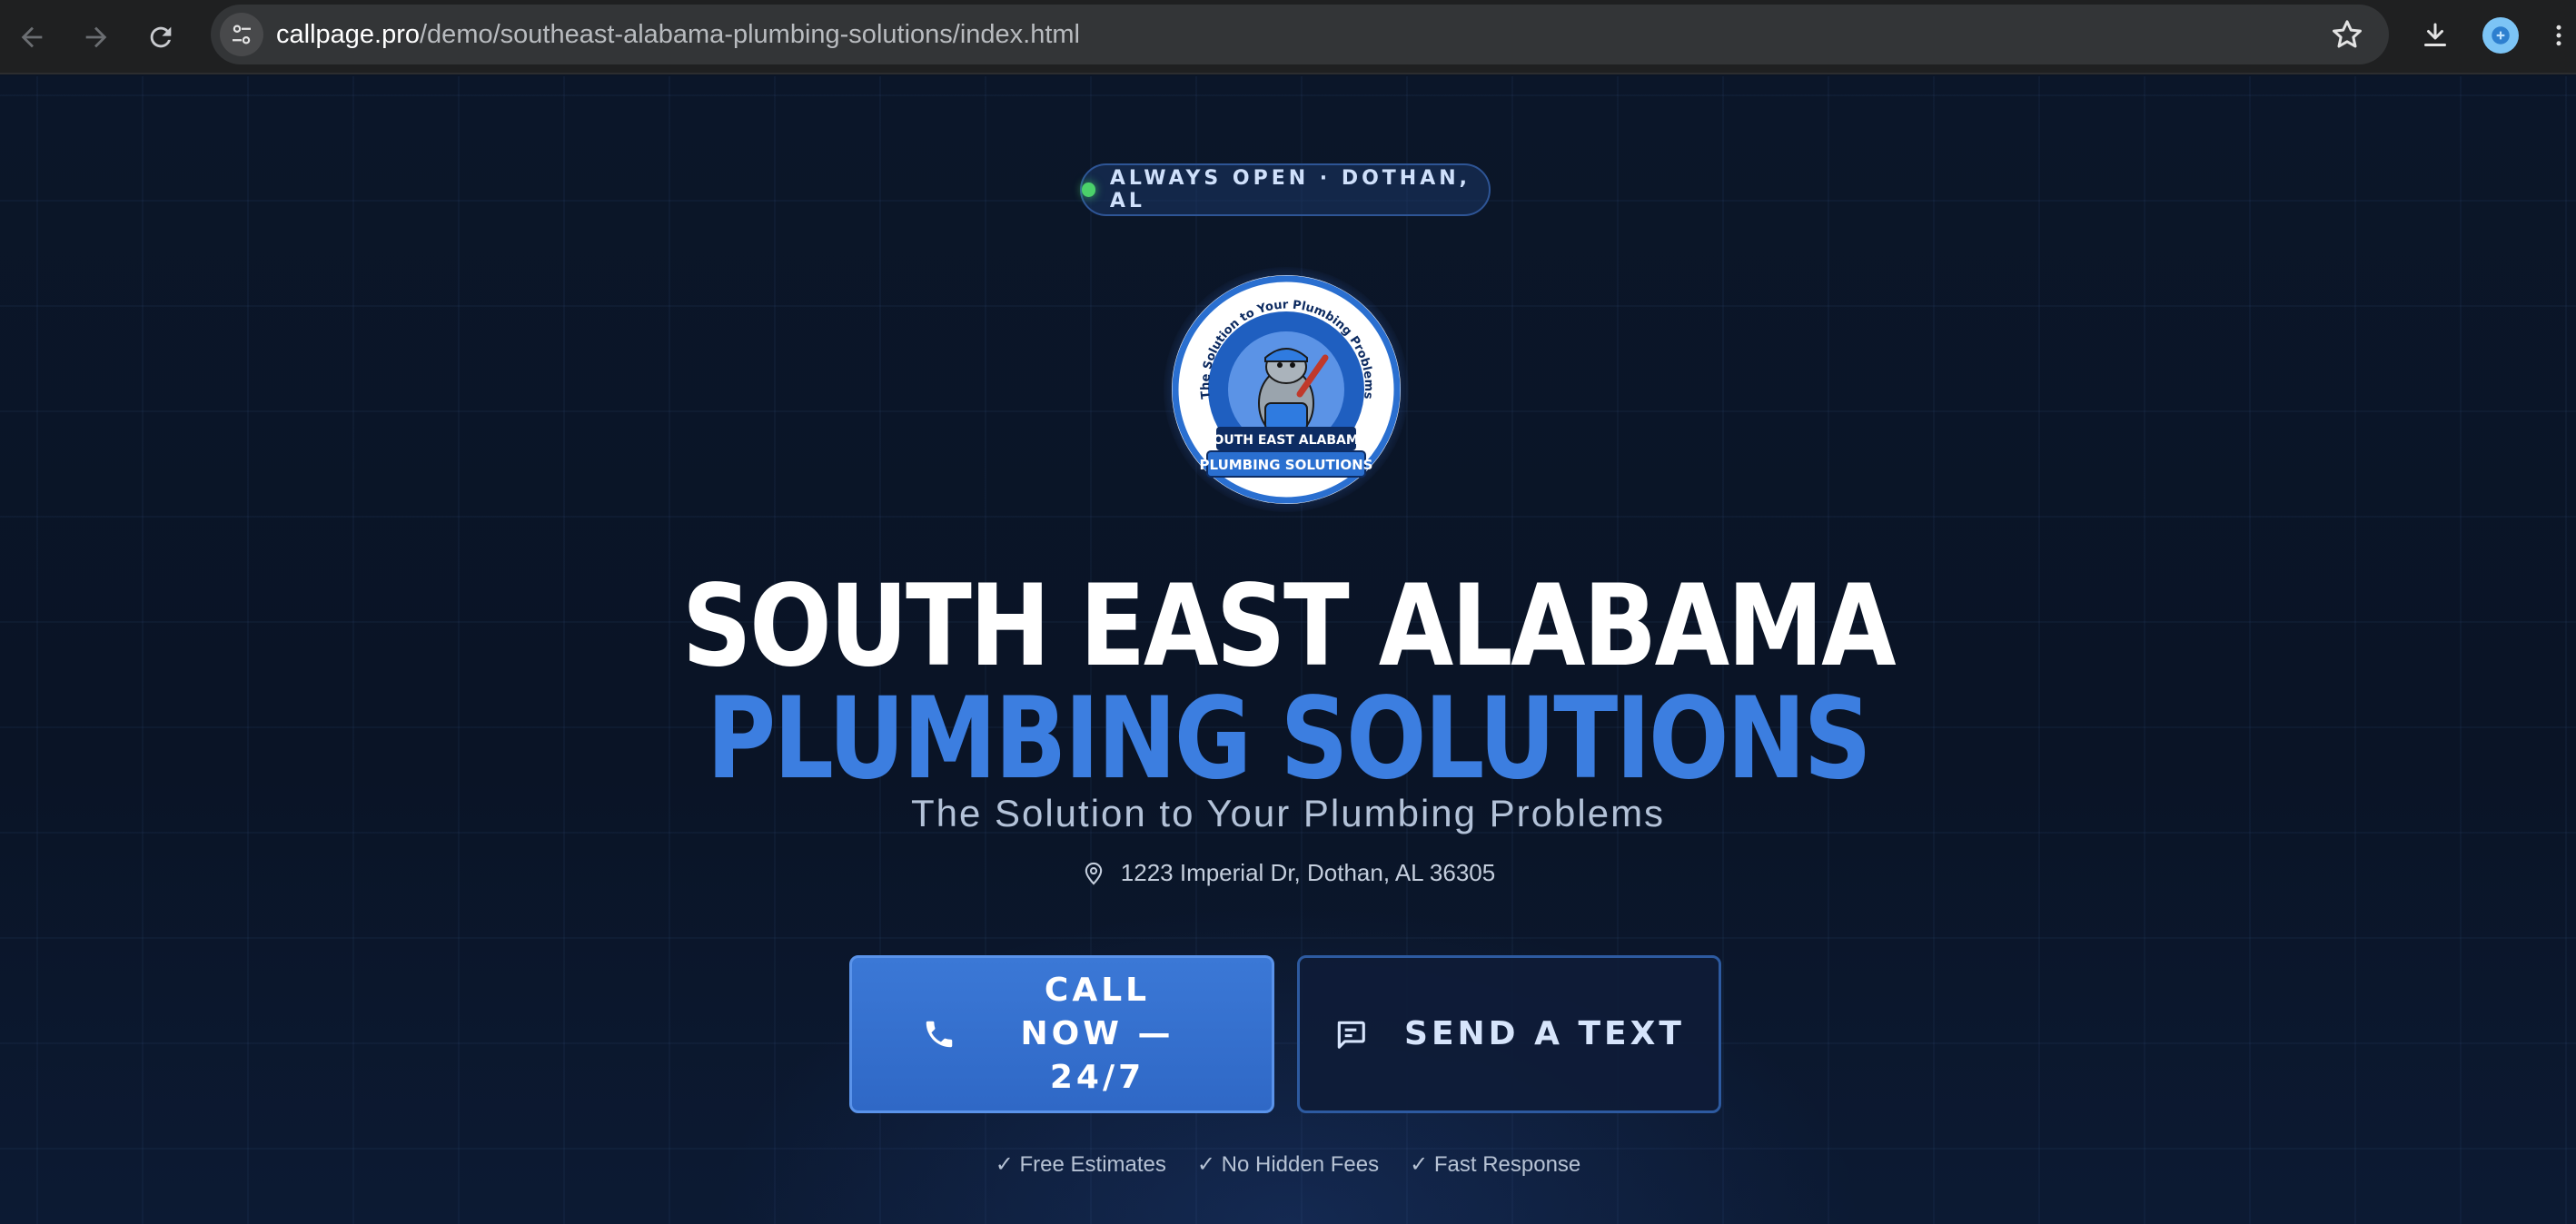 The image size is (2576, 1224). I want to click on call-now-button: CALL NOW — 24/7, so click(1061, 1034).